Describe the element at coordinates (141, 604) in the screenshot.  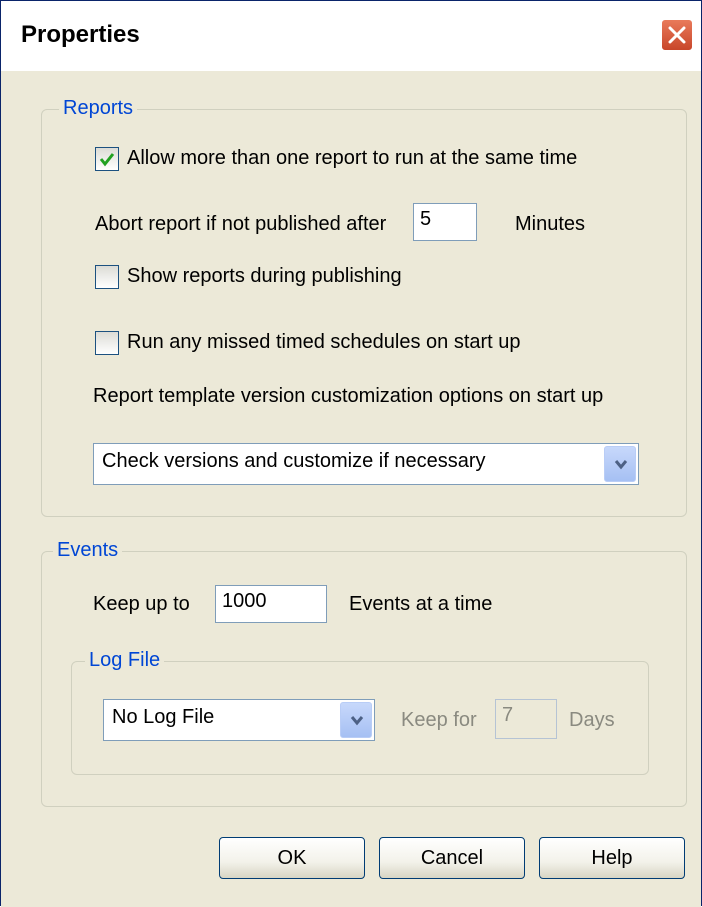
I see `keep-up-to-label: Keep up to` at that location.